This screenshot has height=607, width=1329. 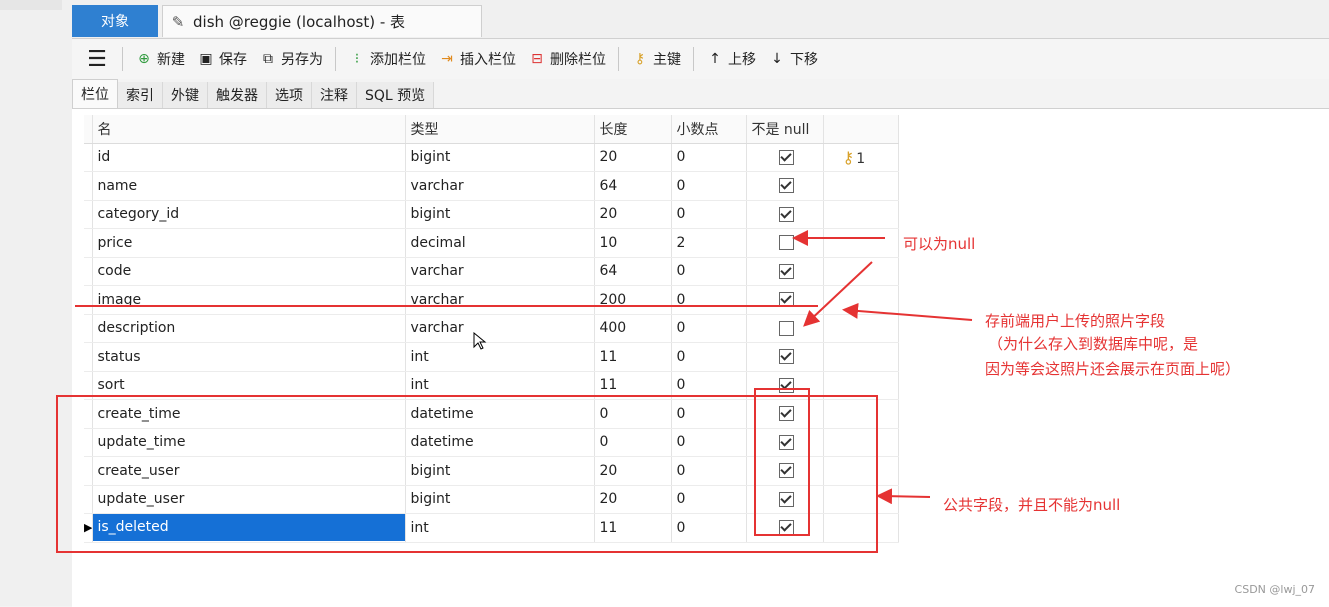 I want to click on save-as-button: ⧉ 另存为, so click(x=291, y=59).